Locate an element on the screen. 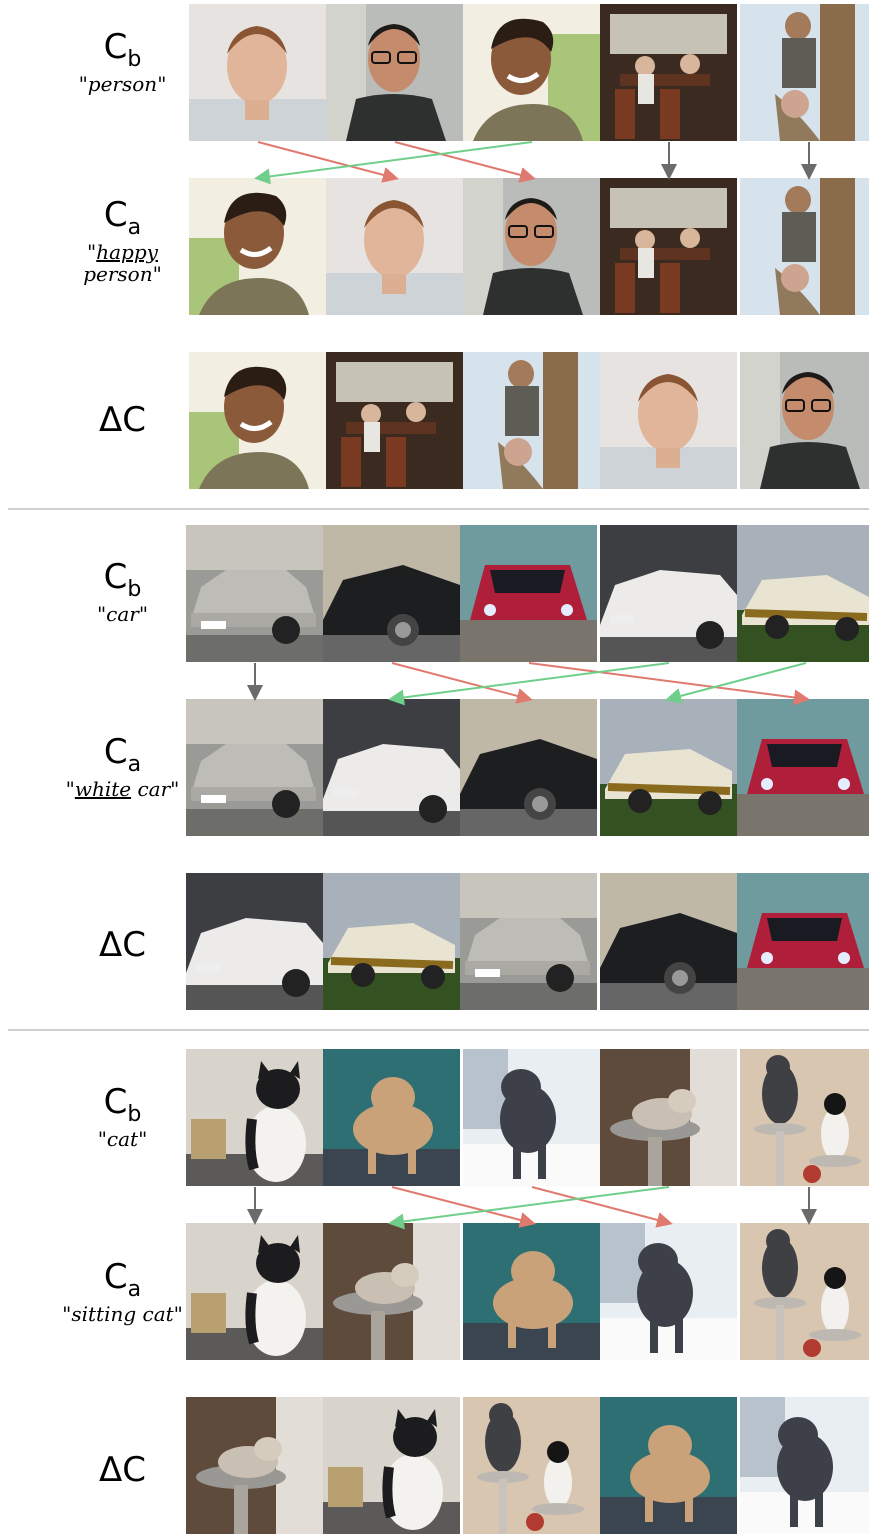  delta-label-cat: ΔC is located at coordinates (122, 1470).